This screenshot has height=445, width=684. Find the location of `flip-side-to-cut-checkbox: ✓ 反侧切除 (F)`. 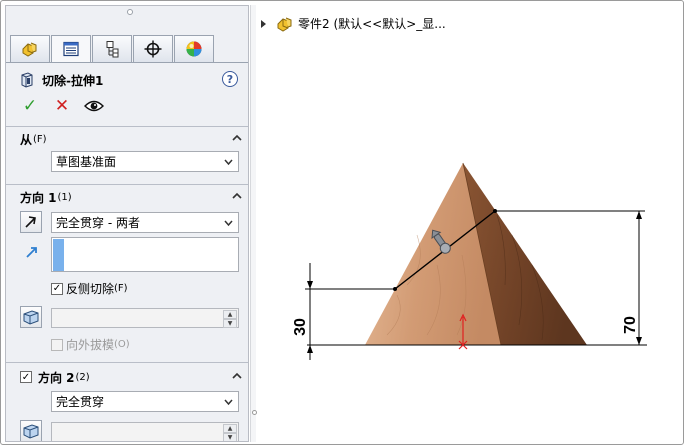

flip-side-to-cut-checkbox: ✓ 反侧切除 (F) is located at coordinates (89, 288).